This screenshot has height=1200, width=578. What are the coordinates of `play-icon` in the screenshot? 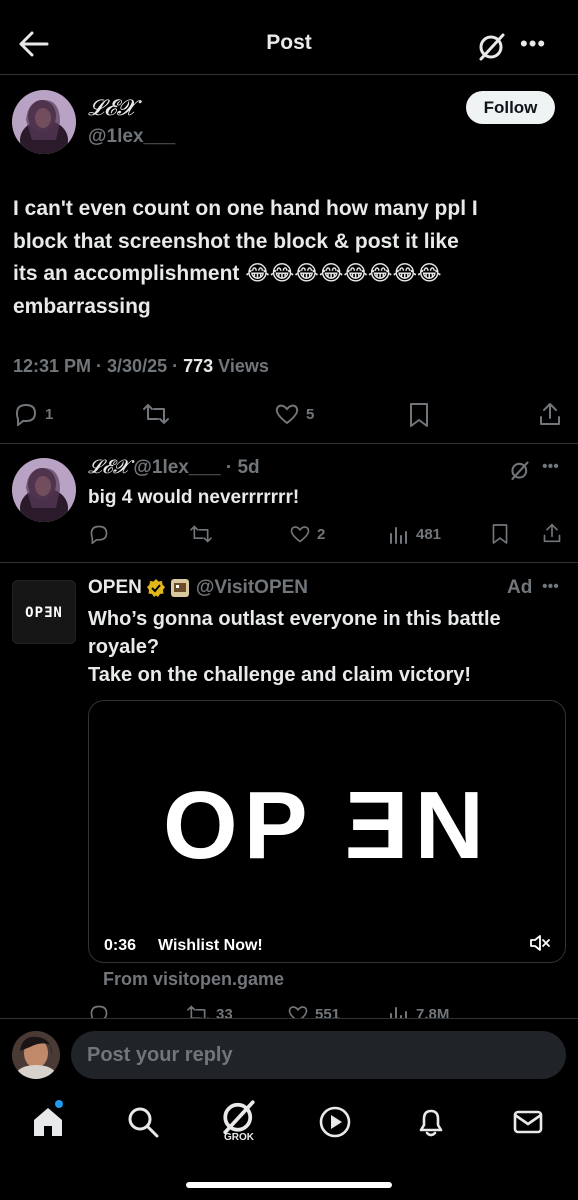 It's located at (335, 1122).